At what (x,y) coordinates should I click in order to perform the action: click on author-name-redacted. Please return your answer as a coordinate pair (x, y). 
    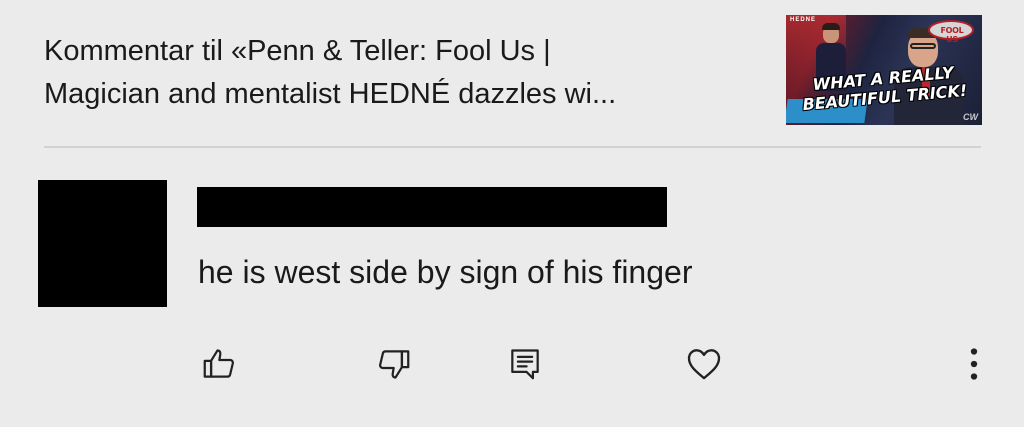
    Looking at the image, I should click on (432, 207).